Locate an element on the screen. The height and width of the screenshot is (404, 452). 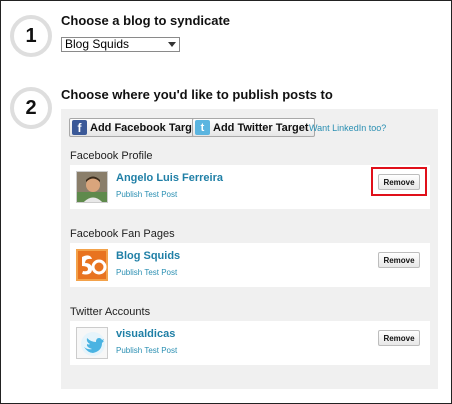
step-1-badge: 1 is located at coordinates (31, 36).